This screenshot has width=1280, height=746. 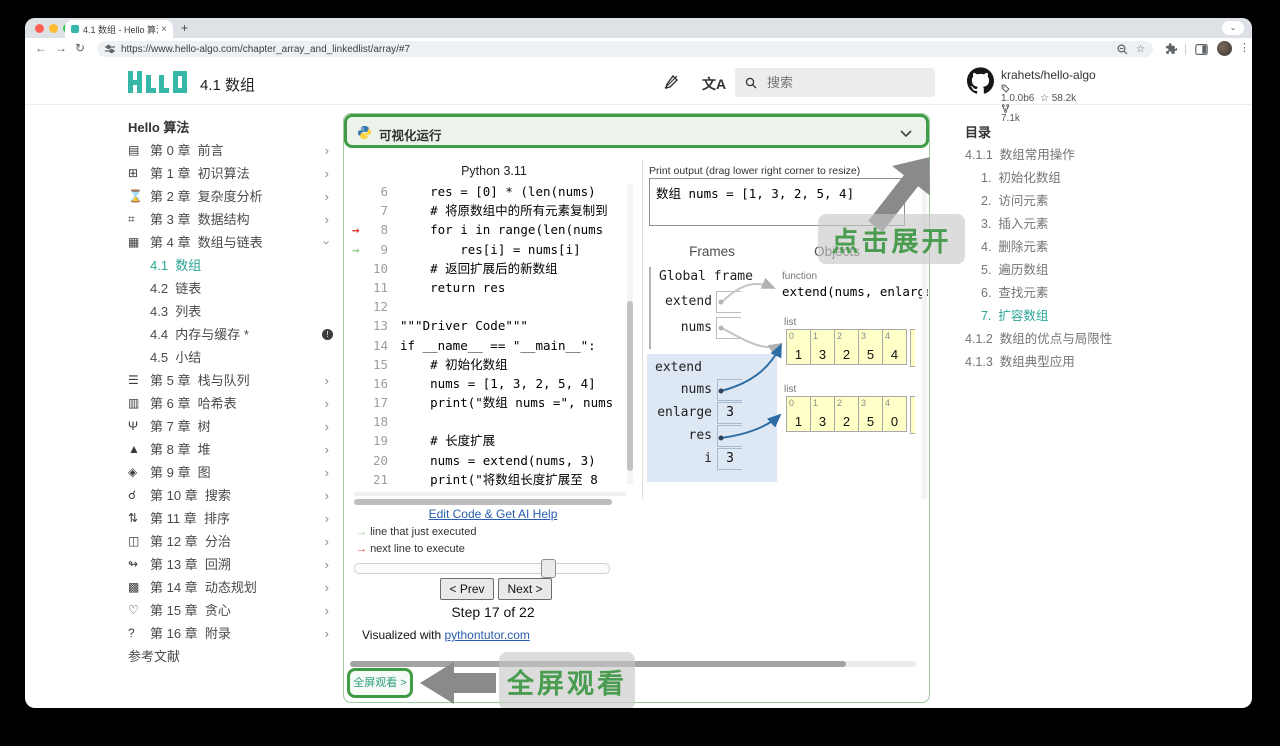 What do you see at coordinates (230, 219) in the screenshot?
I see `sidebar-item: ⌗ 第 3 章 数据结构 ›` at bounding box center [230, 219].